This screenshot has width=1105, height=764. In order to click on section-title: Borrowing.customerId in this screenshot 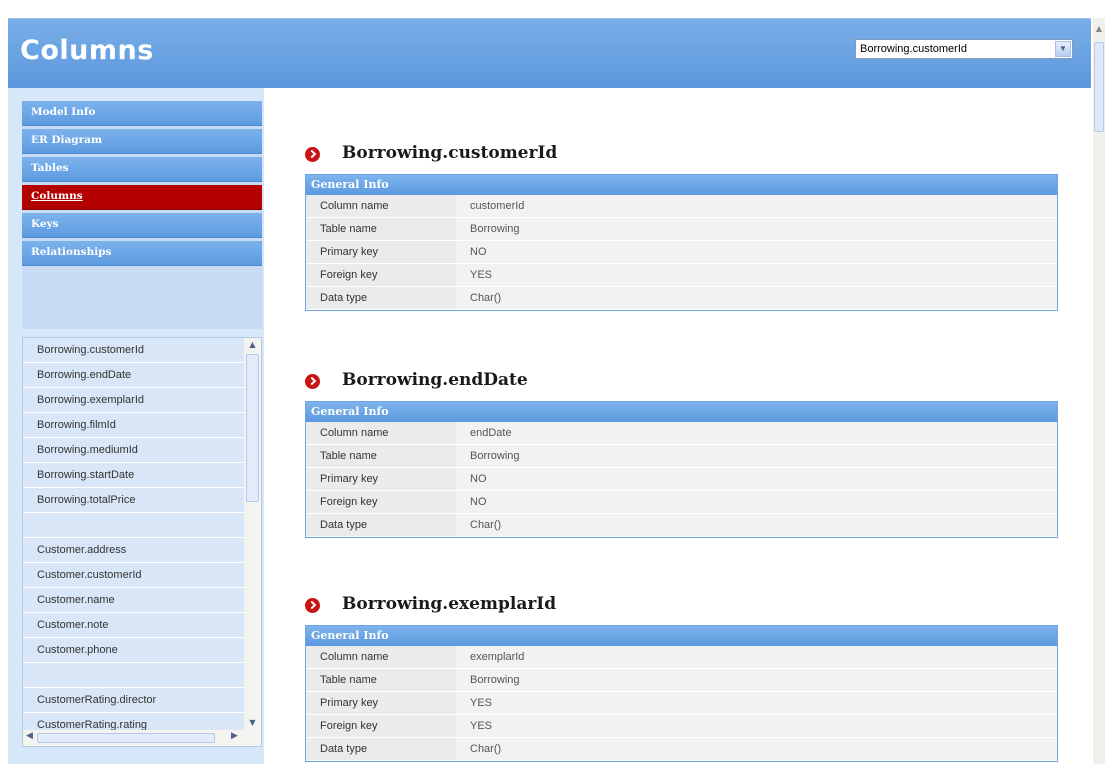, I will do `click(450, 153)`.